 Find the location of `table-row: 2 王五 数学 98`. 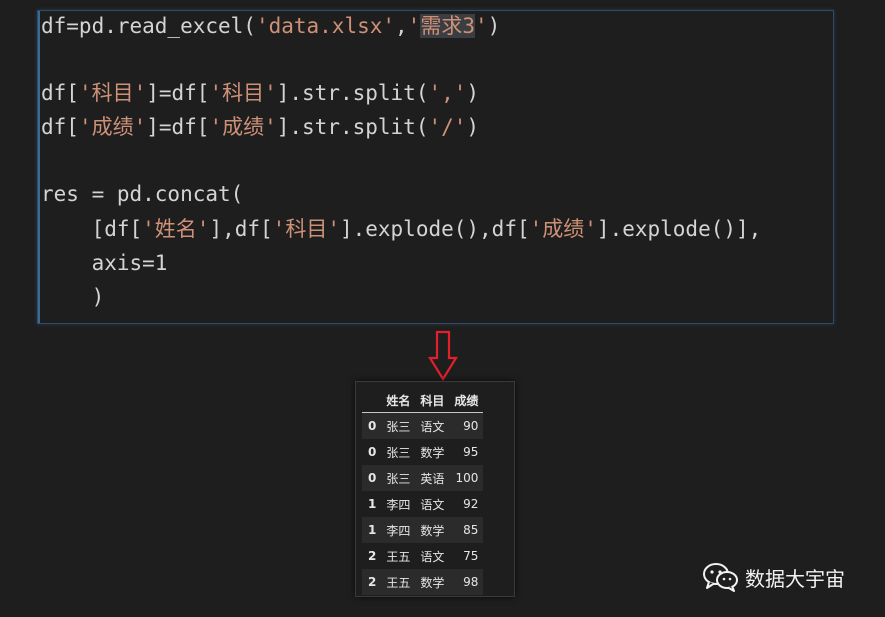

table-row: 2 王五 数学 98 is located at coordinates (423, 582).